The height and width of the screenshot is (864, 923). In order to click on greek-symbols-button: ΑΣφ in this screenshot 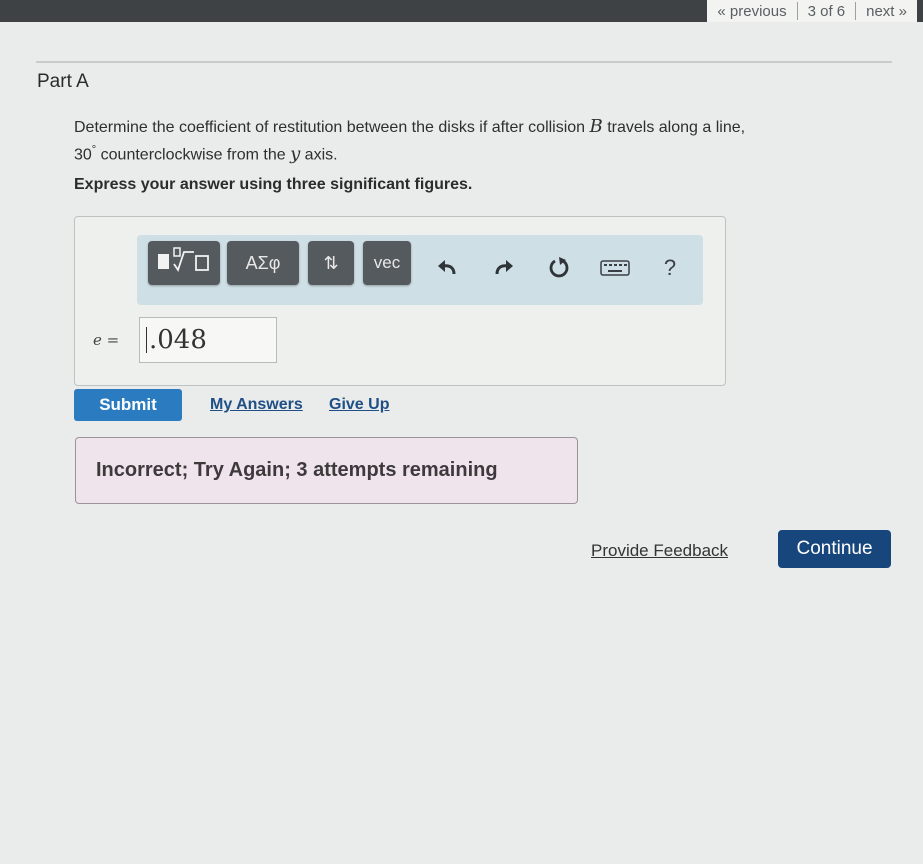, I will do `click(263, 263)`.